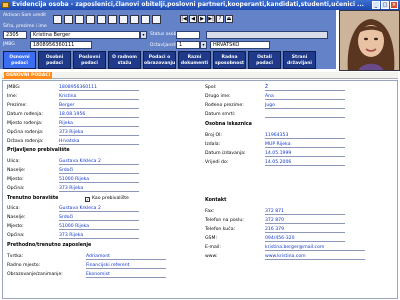 This screenshot has width=400, height=300. What do you see at coordinates (126, 265) in the screenshot?
I see `radno-mjesto-value: Financijski referent` at bounding box center [126, 265].